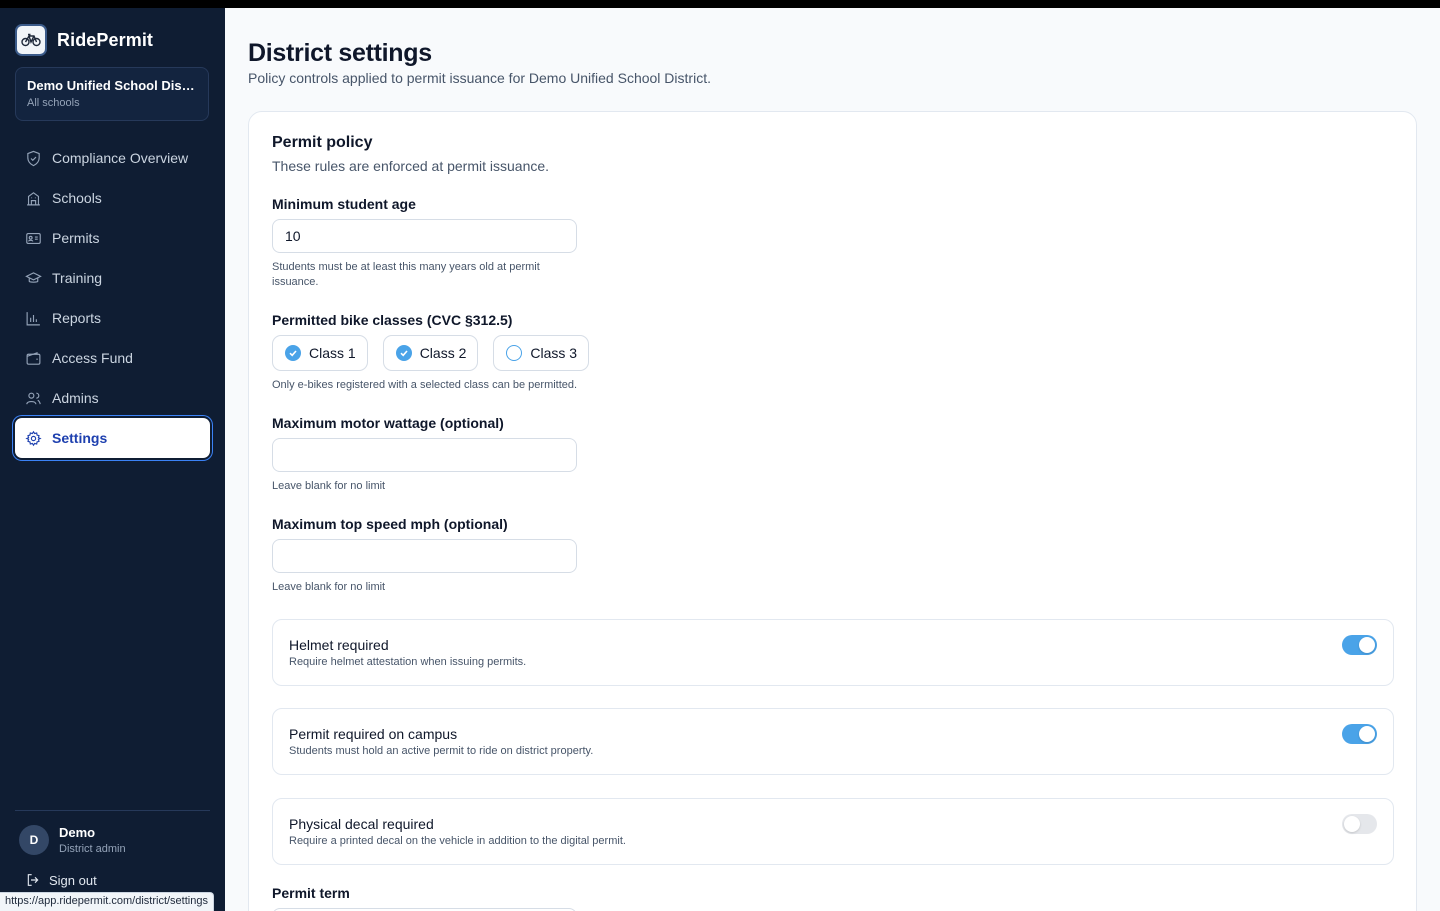  Describe the element at coordinates (31, 40) in the screenshot. I see `bike-logo-icon` at that location.